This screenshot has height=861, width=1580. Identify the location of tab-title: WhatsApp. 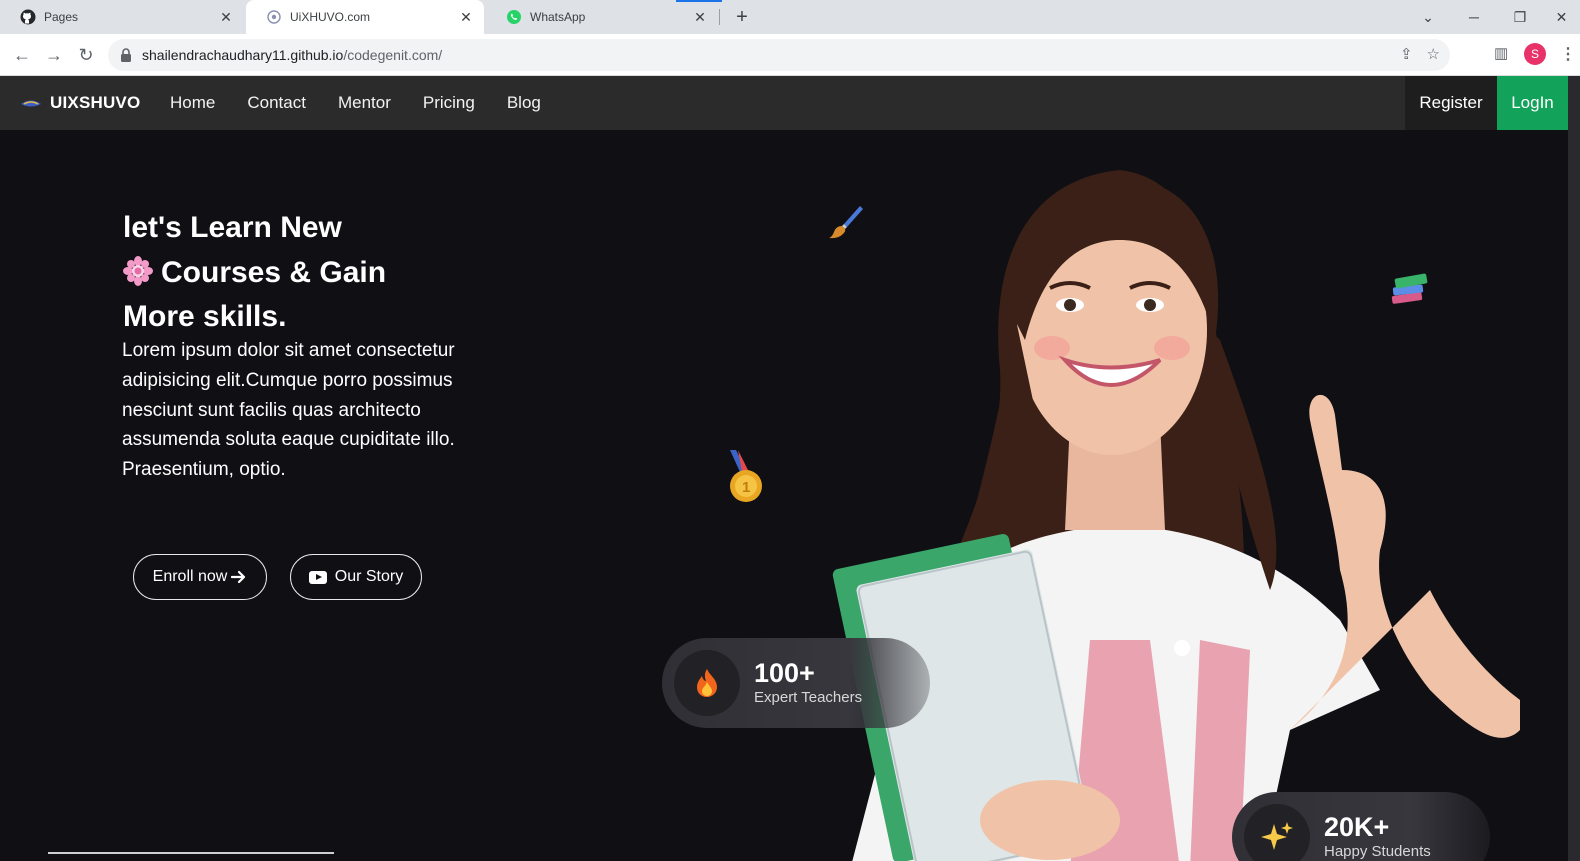
(558, 17).